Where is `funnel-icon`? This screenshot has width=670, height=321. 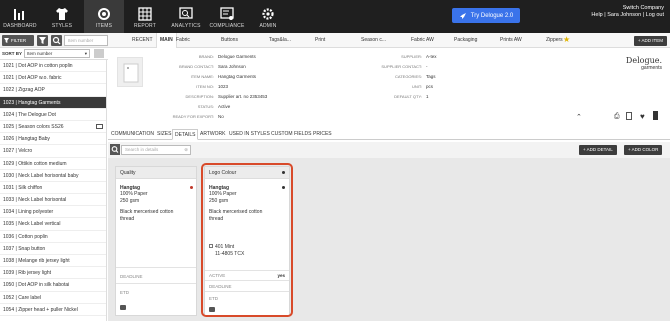
funnel-icon is located at coordinates (6, 40).